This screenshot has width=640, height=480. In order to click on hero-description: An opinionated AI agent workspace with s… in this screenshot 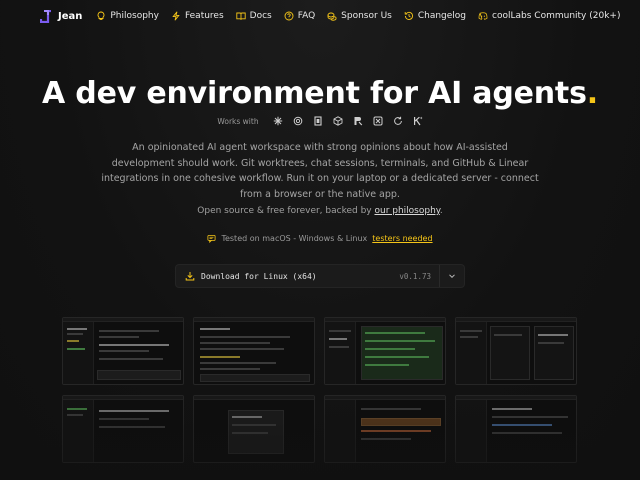, I will do `click(320, 171)`.